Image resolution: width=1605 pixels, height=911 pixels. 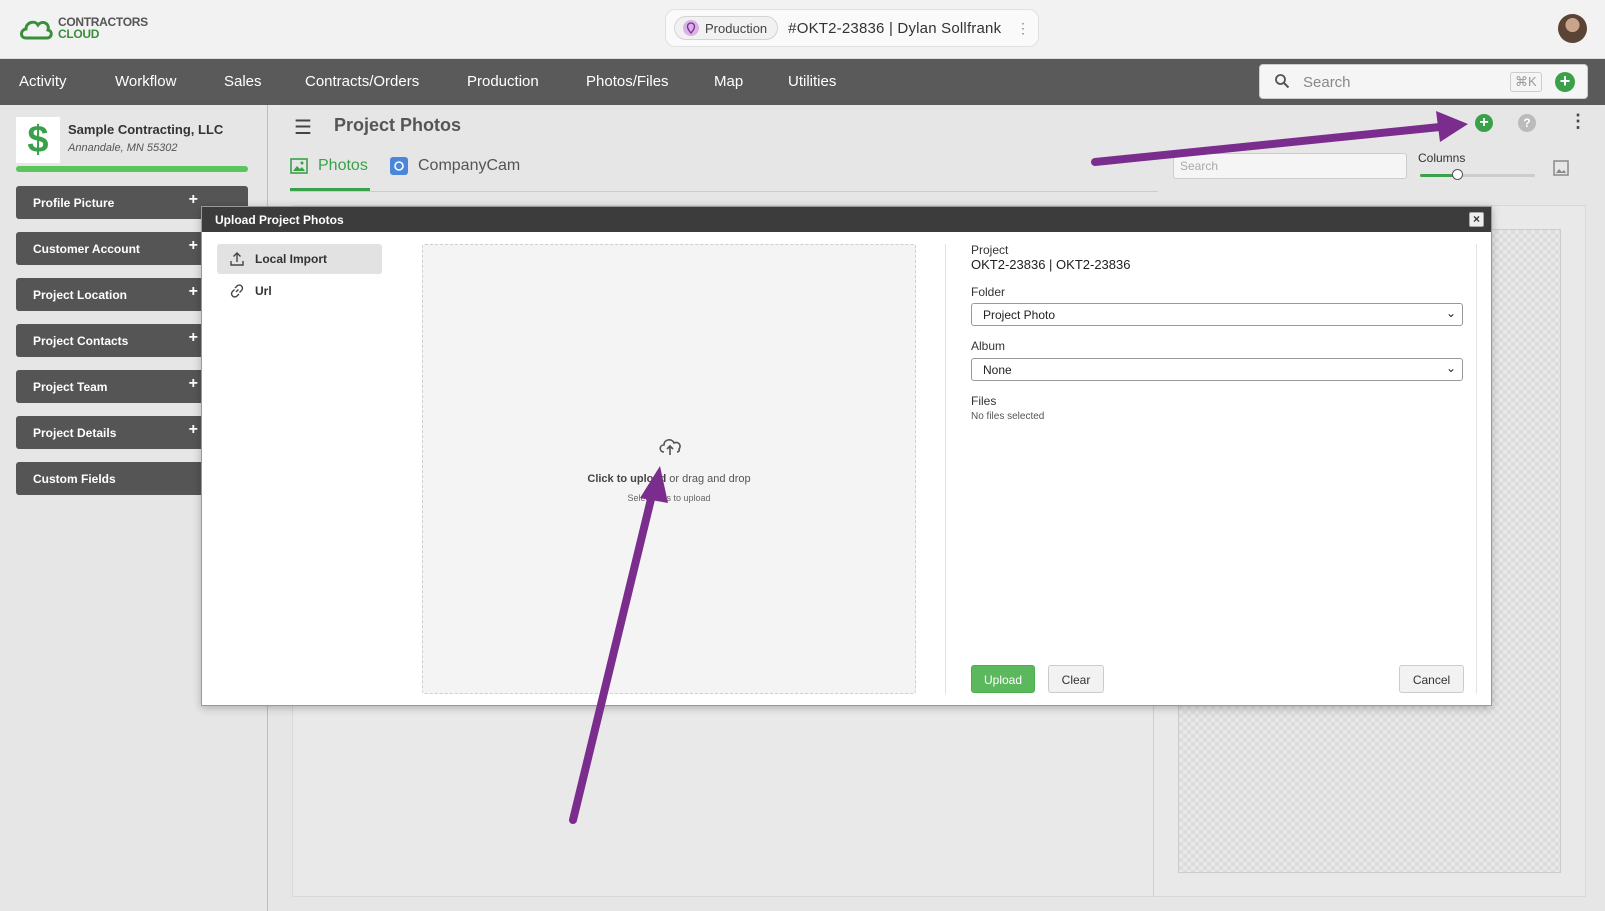 What do you see at coordinates (1561, 168) in the screenshot?
I see `gallery-view-icon` at bounding box center [1561, 168].